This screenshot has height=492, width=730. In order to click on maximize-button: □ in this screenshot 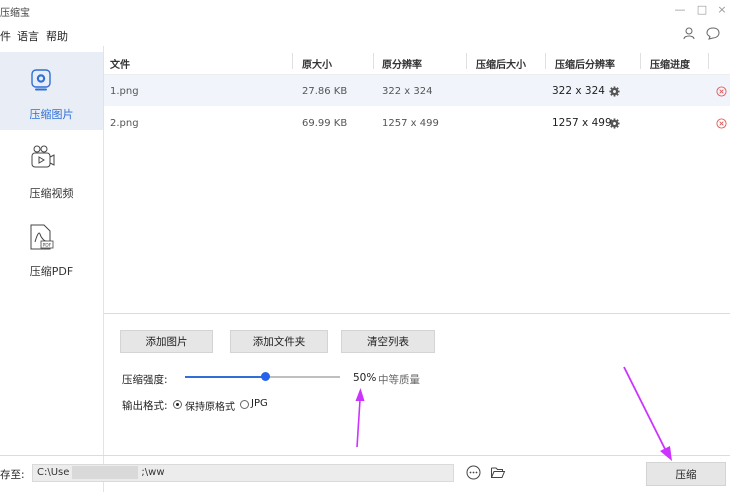, I will do `click(702, 10)`.